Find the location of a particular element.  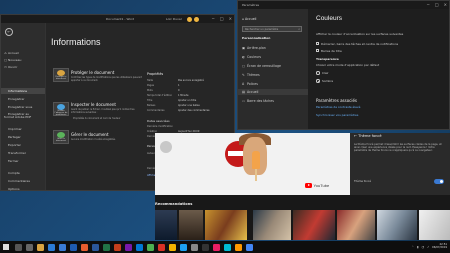

chrome-icon is located at coordinates (249, 247).